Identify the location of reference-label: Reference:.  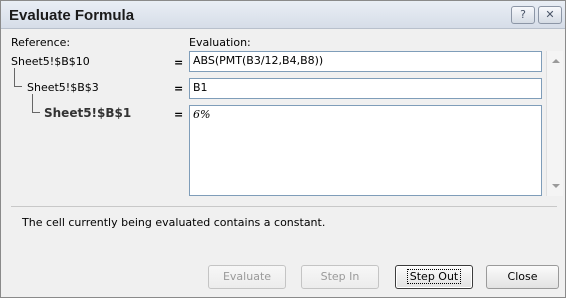
(41, 42).